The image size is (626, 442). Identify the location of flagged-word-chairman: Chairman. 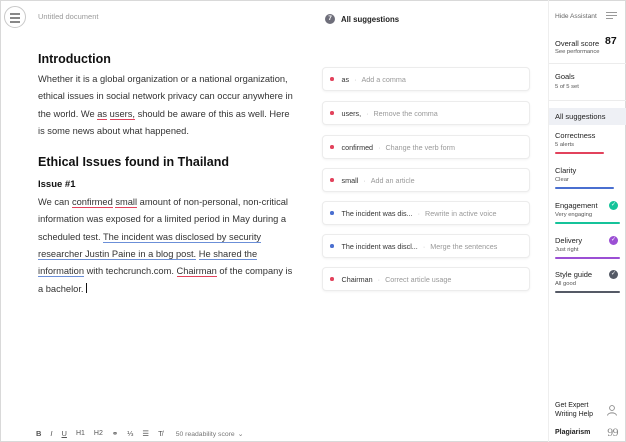
(196, 272).